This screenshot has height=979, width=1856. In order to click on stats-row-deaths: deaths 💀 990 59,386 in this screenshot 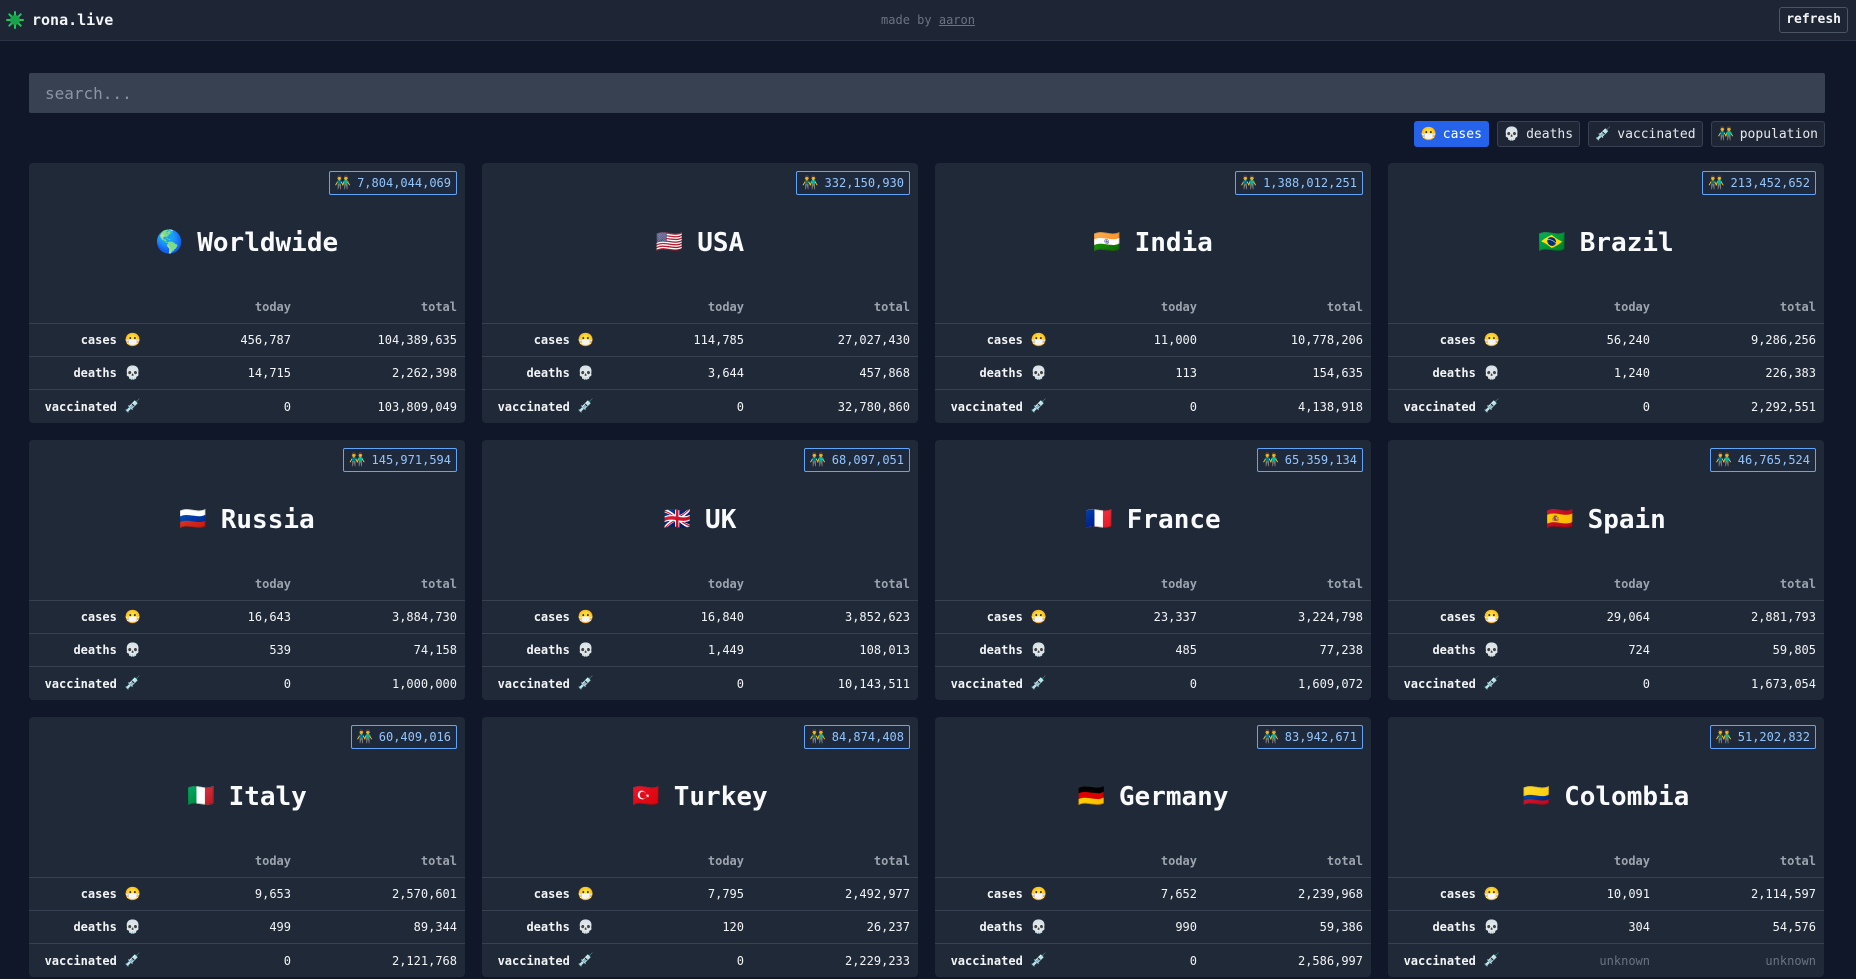, I will do `click(1153, 927)`.